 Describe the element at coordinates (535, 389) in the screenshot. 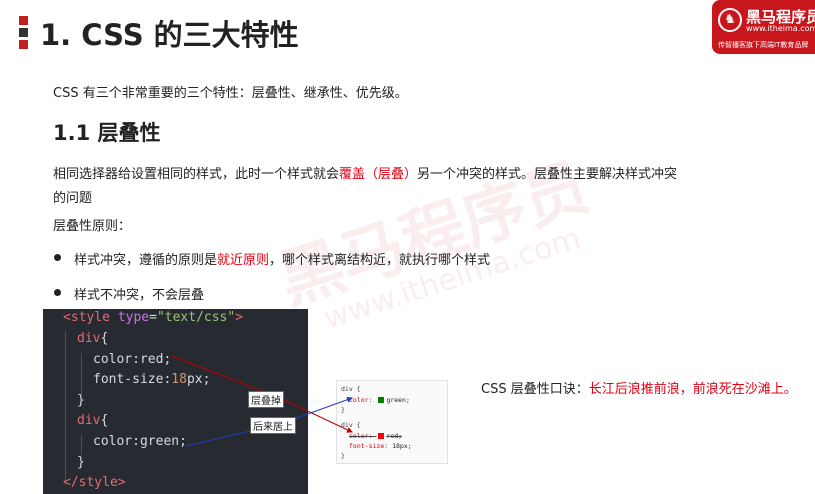

I see `mnemonic-label: CSS 层叠性口诀：` at that location.